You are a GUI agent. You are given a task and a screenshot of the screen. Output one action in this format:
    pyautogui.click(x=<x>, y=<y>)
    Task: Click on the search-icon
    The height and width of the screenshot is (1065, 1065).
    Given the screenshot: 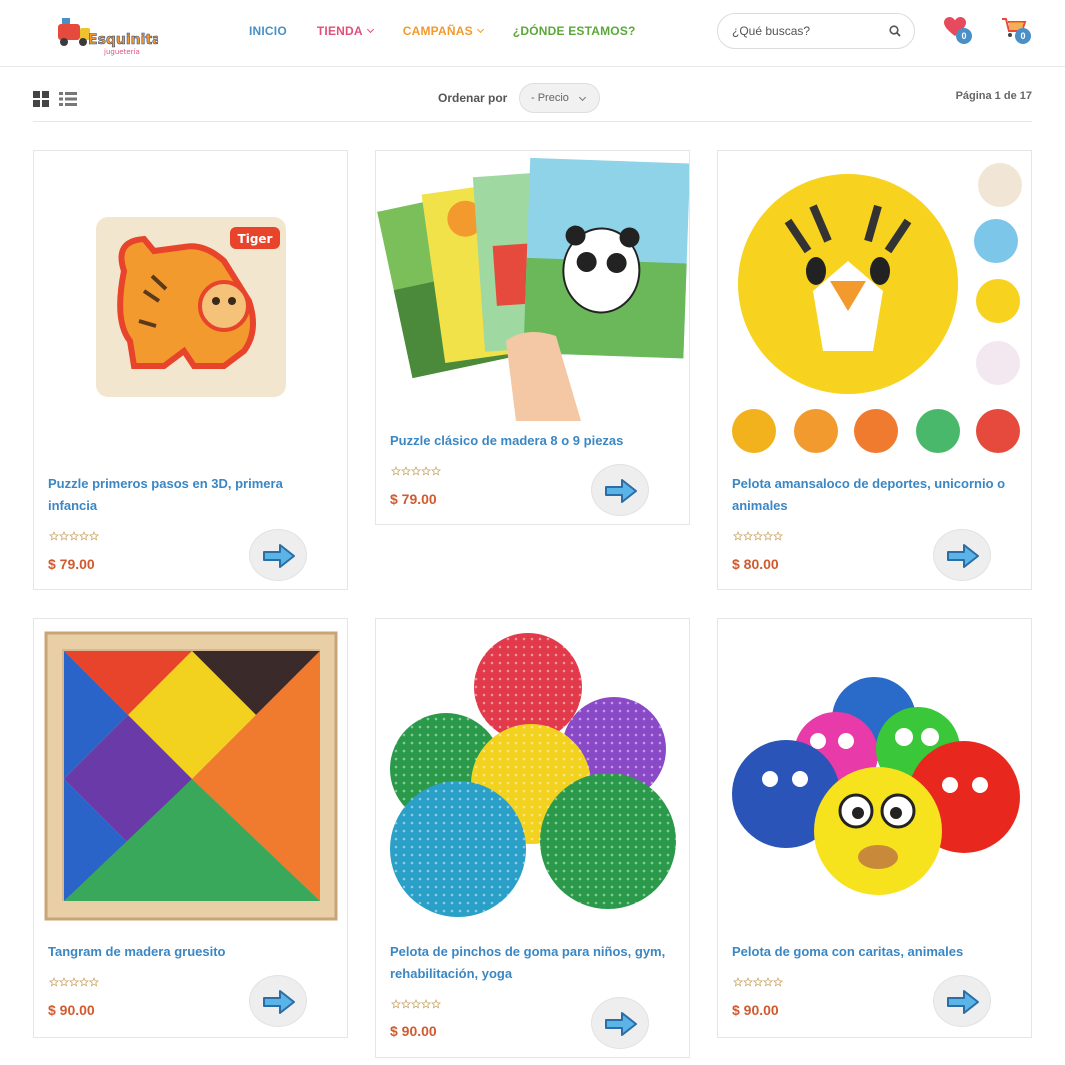 What is the action you would take?
    pyautogui.click(x=895, y=31)
    